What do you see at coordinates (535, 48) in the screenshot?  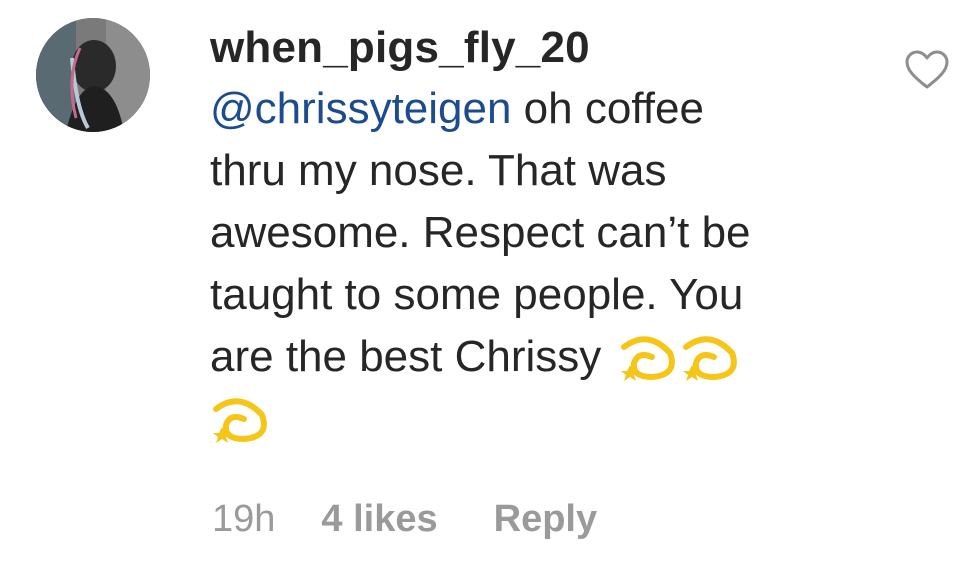 I see `username: when_pigs_fly_20` at bounding box center [535, 48].